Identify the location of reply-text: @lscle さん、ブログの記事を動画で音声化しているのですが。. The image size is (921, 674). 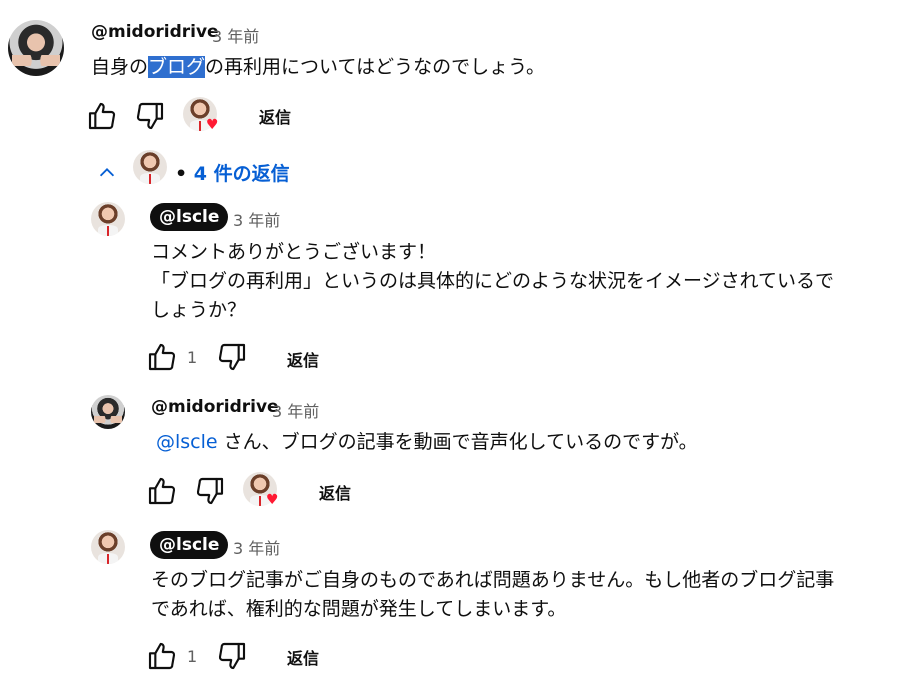
(427, 442).